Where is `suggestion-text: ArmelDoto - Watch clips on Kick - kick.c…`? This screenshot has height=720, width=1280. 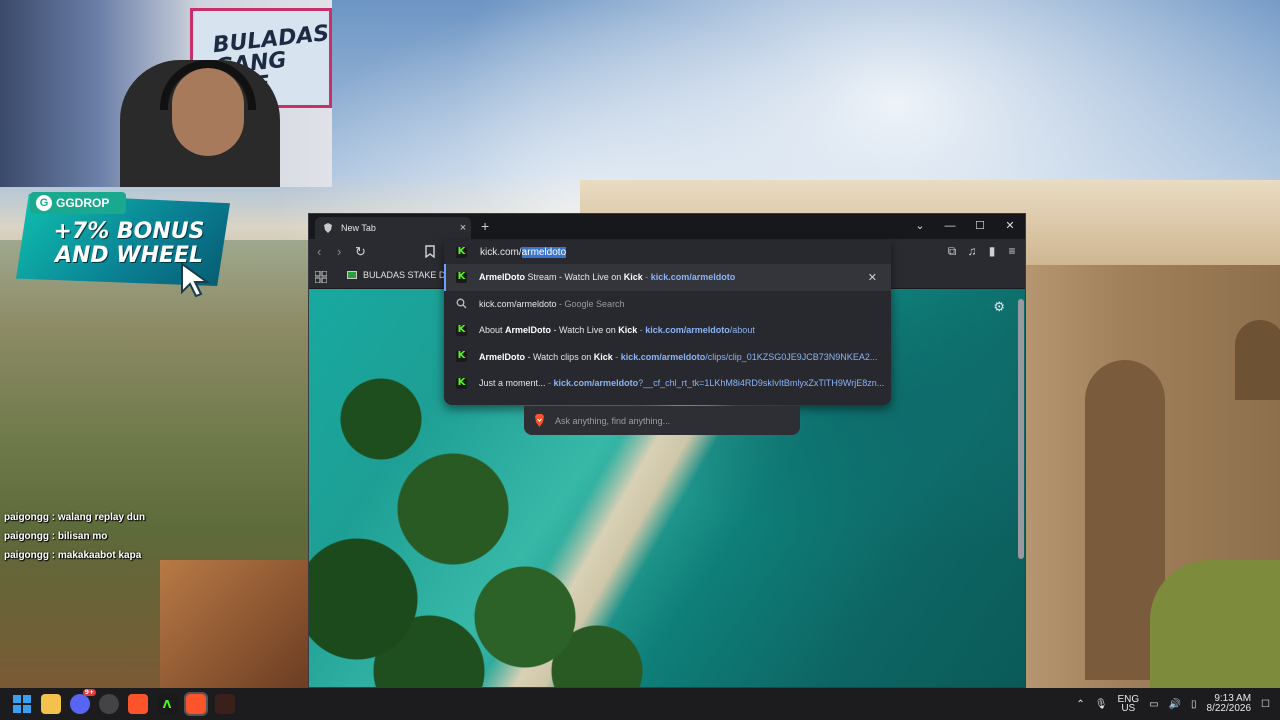
suggestion-text: ArmelDoto - Watch clips on Kick - kick.c… is located at coordinates (678, 356).